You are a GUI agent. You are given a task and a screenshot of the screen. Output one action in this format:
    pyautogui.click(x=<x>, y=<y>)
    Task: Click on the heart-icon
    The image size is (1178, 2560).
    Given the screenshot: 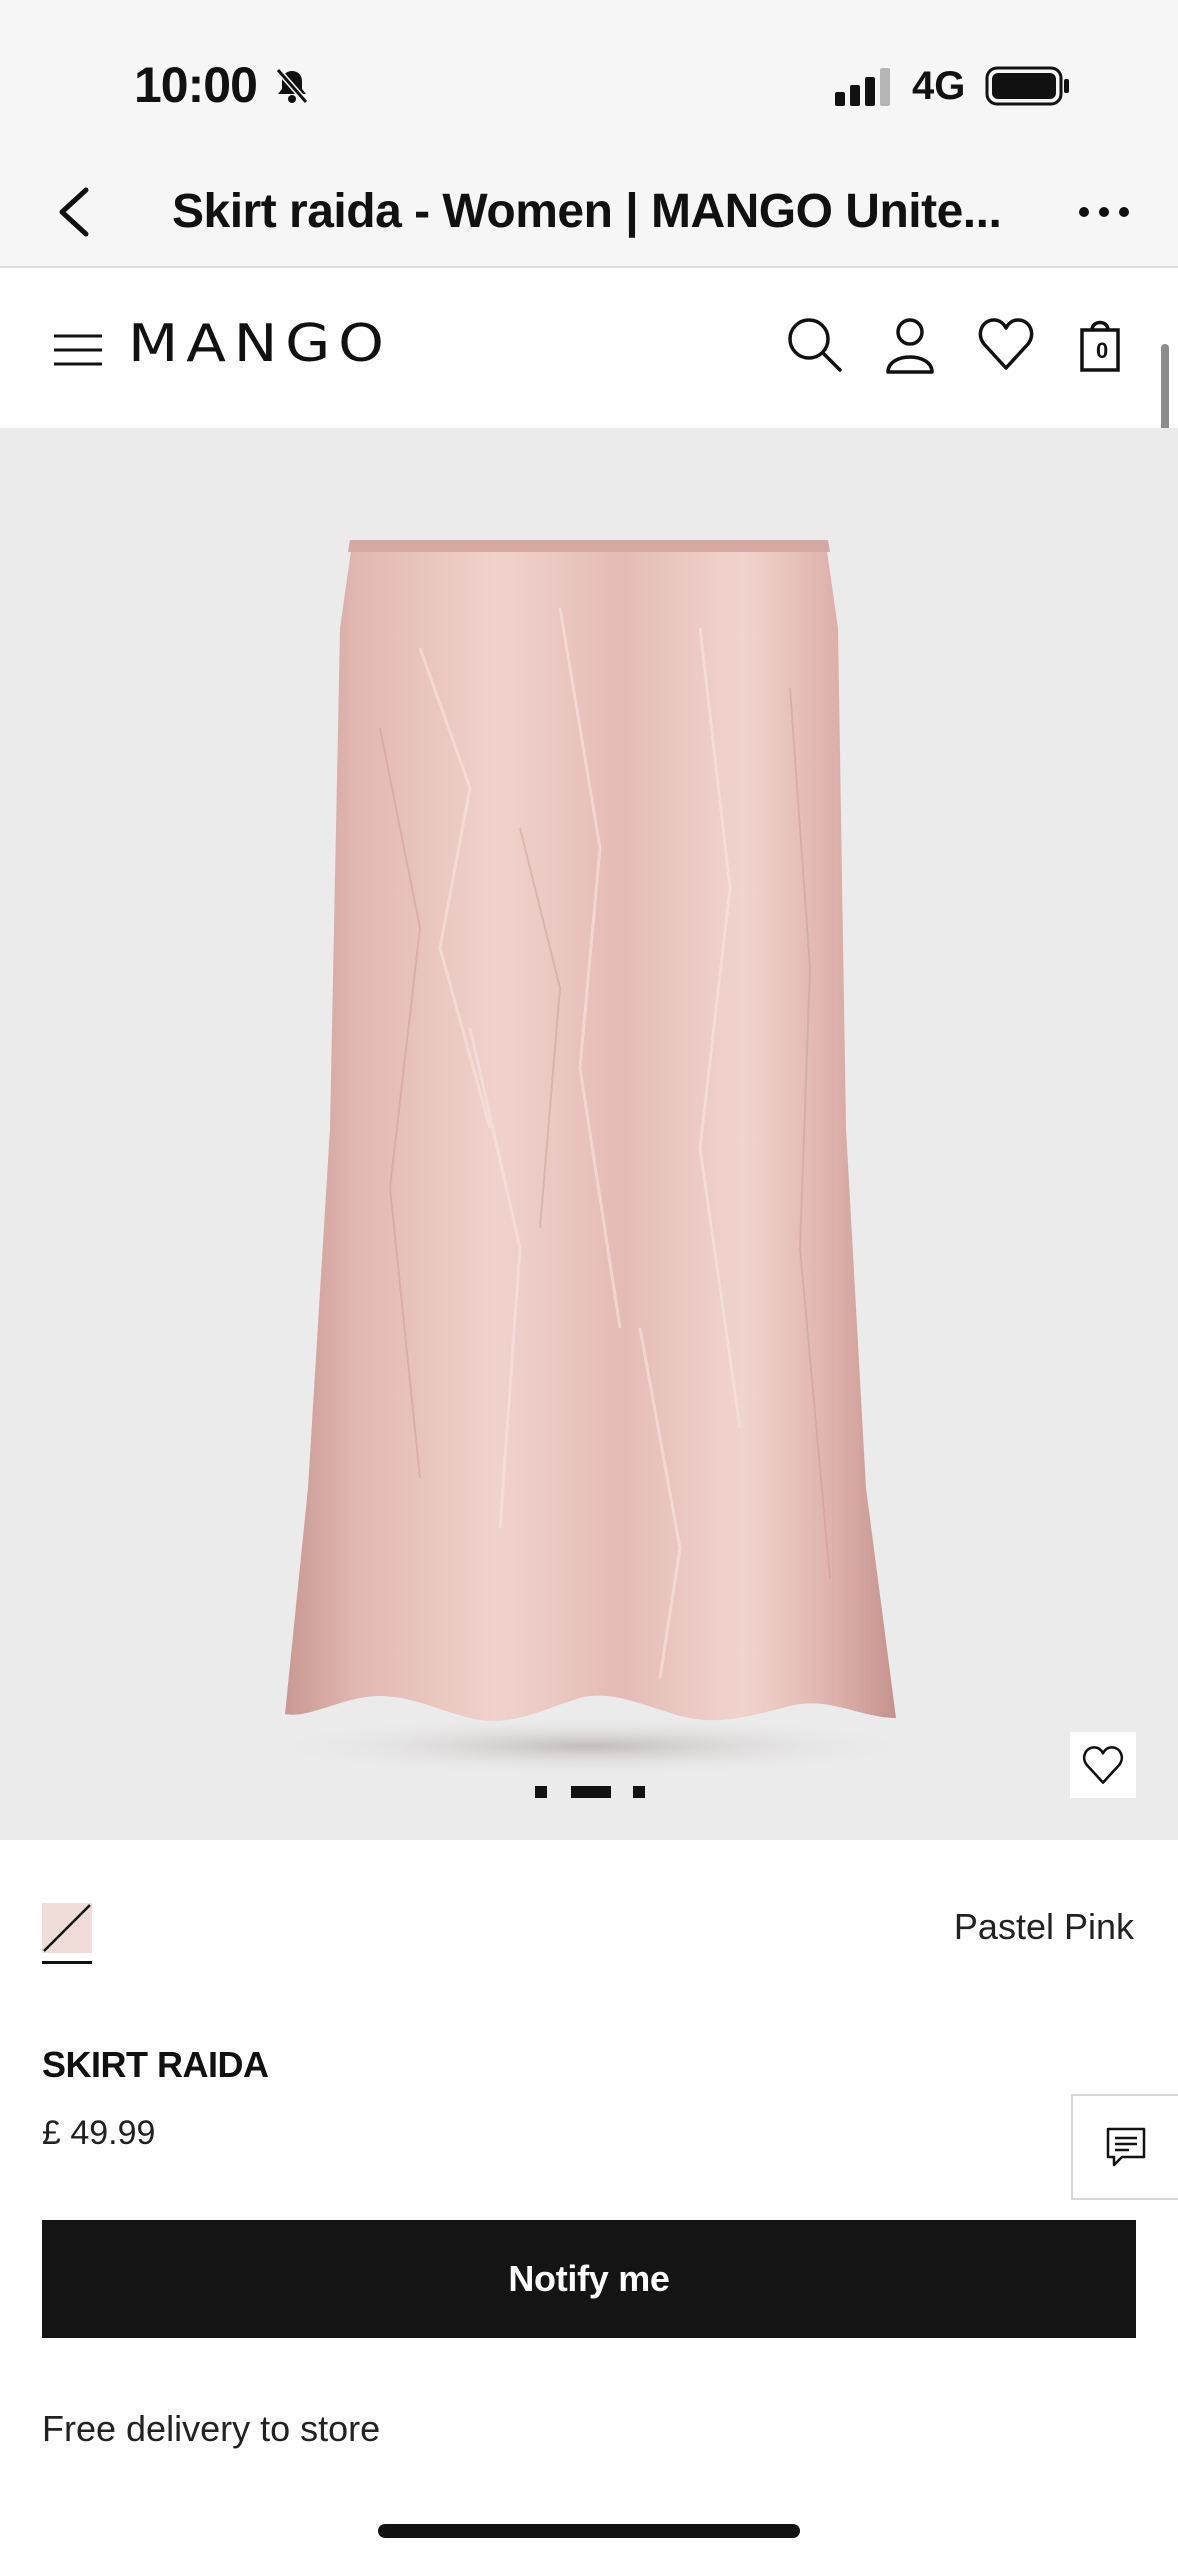 What is the action you would take?
    pyautogui.click(x=1103, y=1765)
    